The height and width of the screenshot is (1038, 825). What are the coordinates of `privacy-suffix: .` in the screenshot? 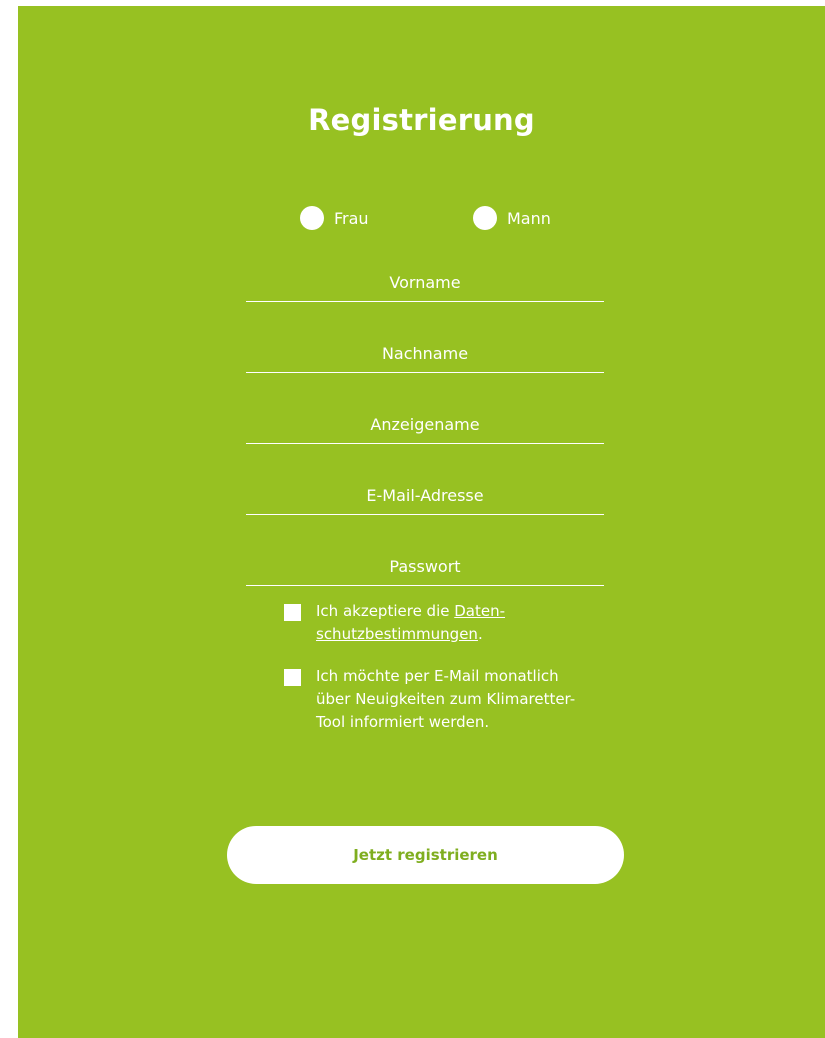 It's located at (480, 634).